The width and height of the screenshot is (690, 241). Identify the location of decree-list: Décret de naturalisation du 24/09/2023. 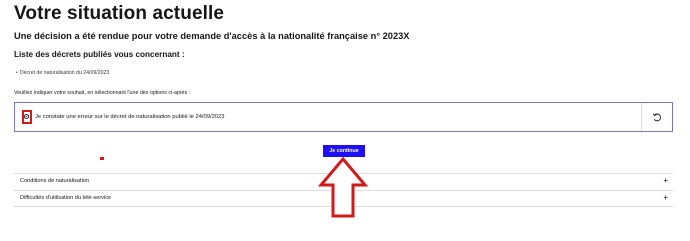
(62, 73).